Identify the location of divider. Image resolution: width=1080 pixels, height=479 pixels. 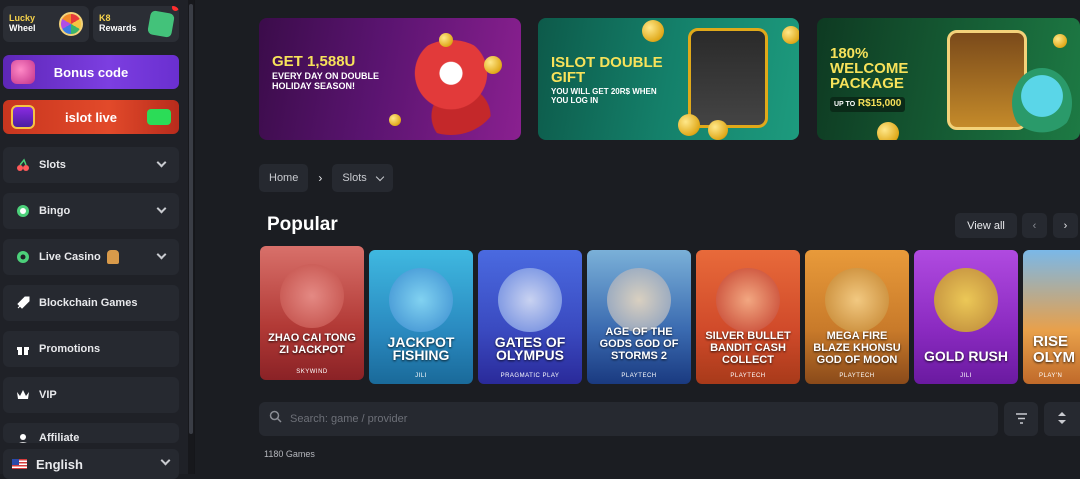
(194, 237).